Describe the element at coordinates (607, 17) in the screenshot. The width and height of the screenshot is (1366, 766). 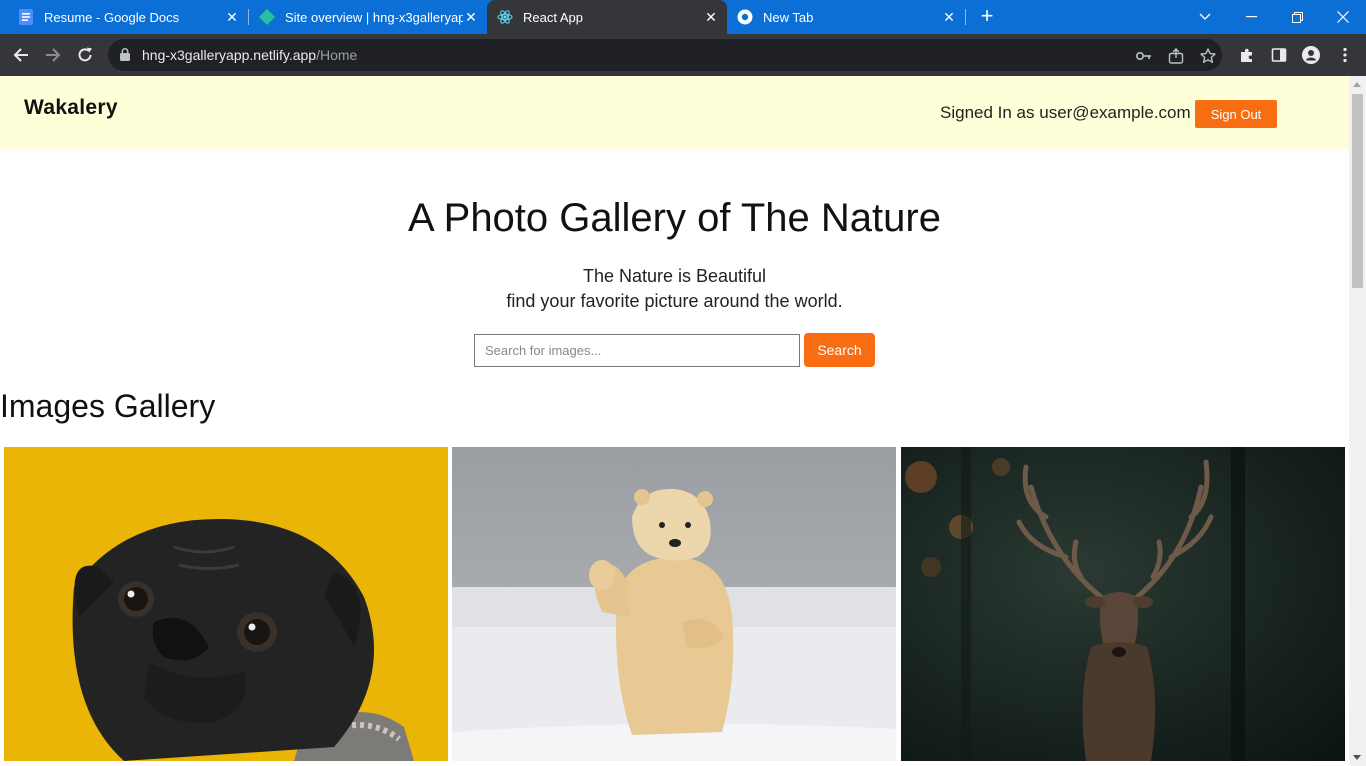
I see `tab-react-app: React App ✕` at that location.